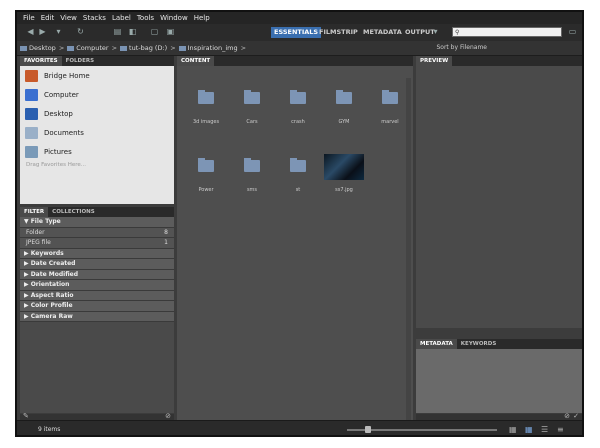 This screenshot has width=600, height=448. What do you see at coordinates (47, 253) in the screenshot?
I see `filter-label: Keywords` at bounding box center [47, 253].